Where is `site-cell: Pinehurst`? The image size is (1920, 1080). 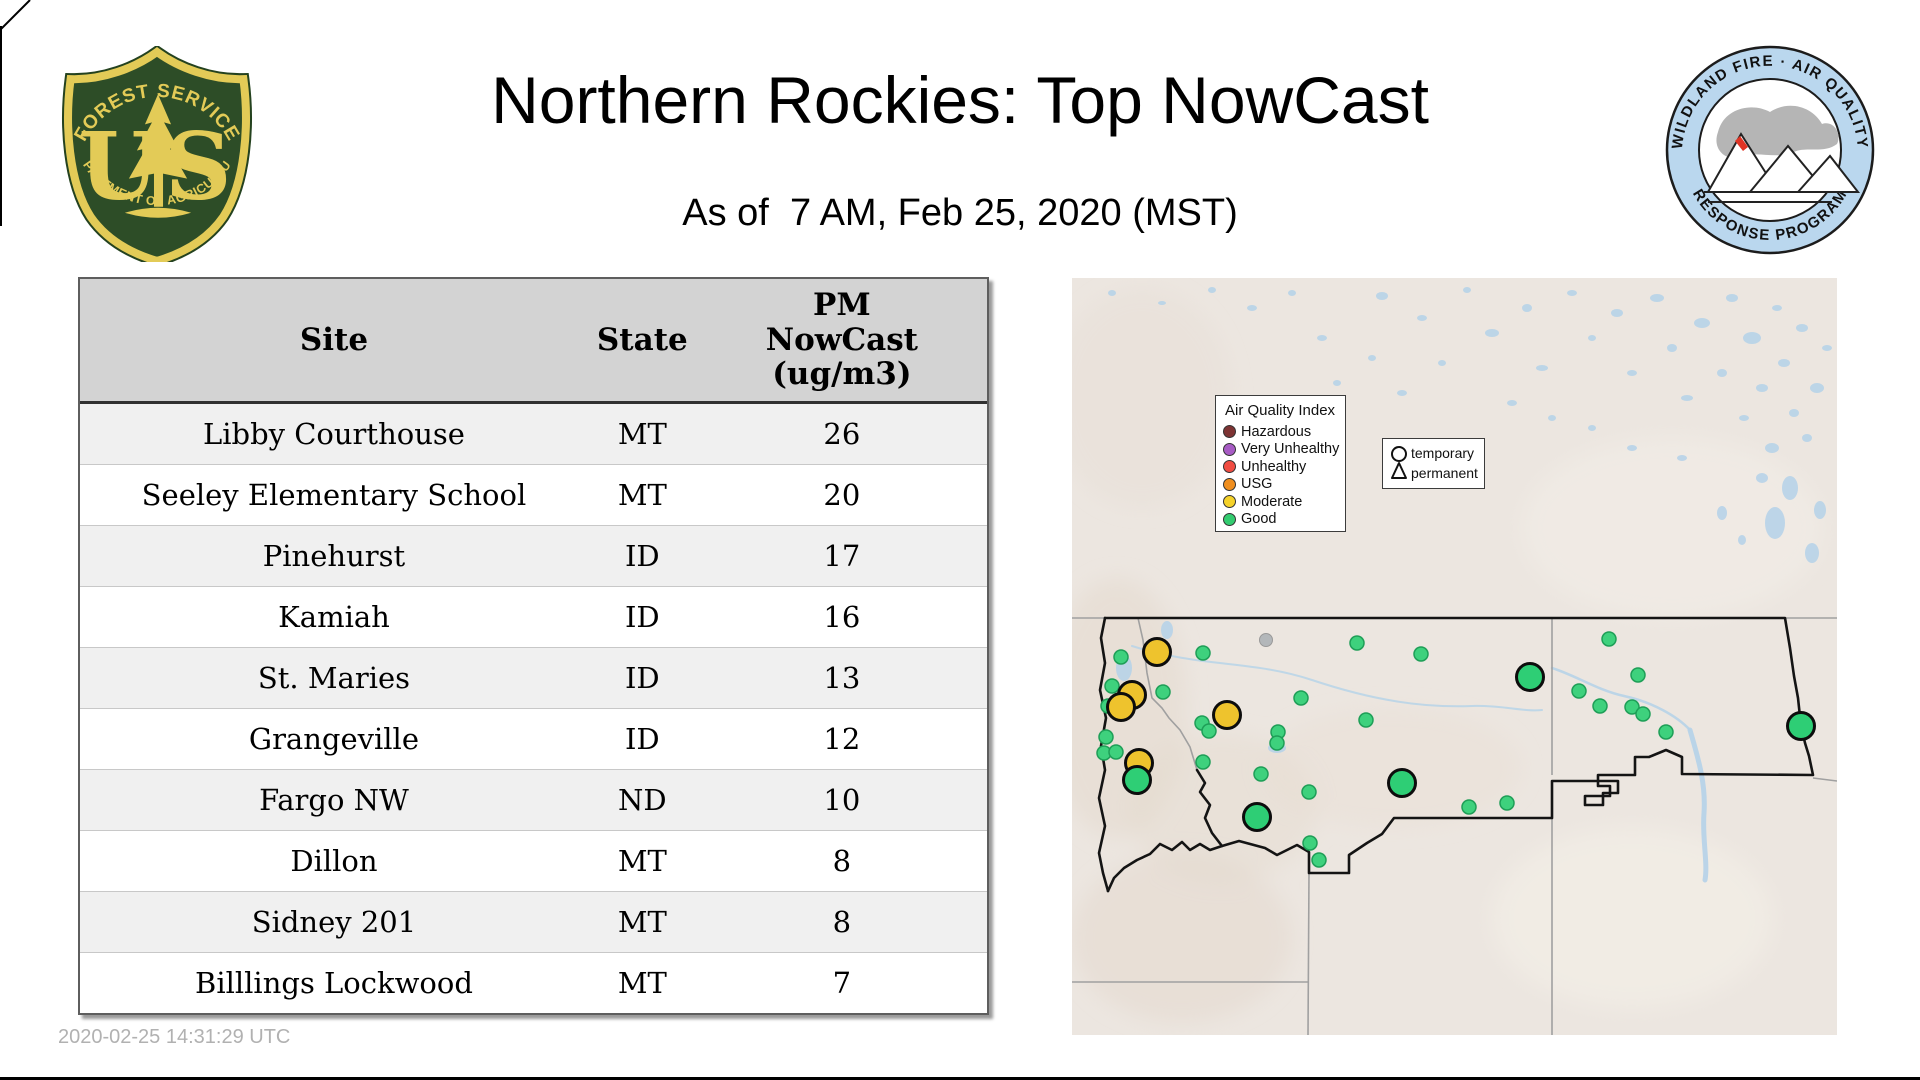 site-cell: Pinehurst is located at coordinates (334, 556).